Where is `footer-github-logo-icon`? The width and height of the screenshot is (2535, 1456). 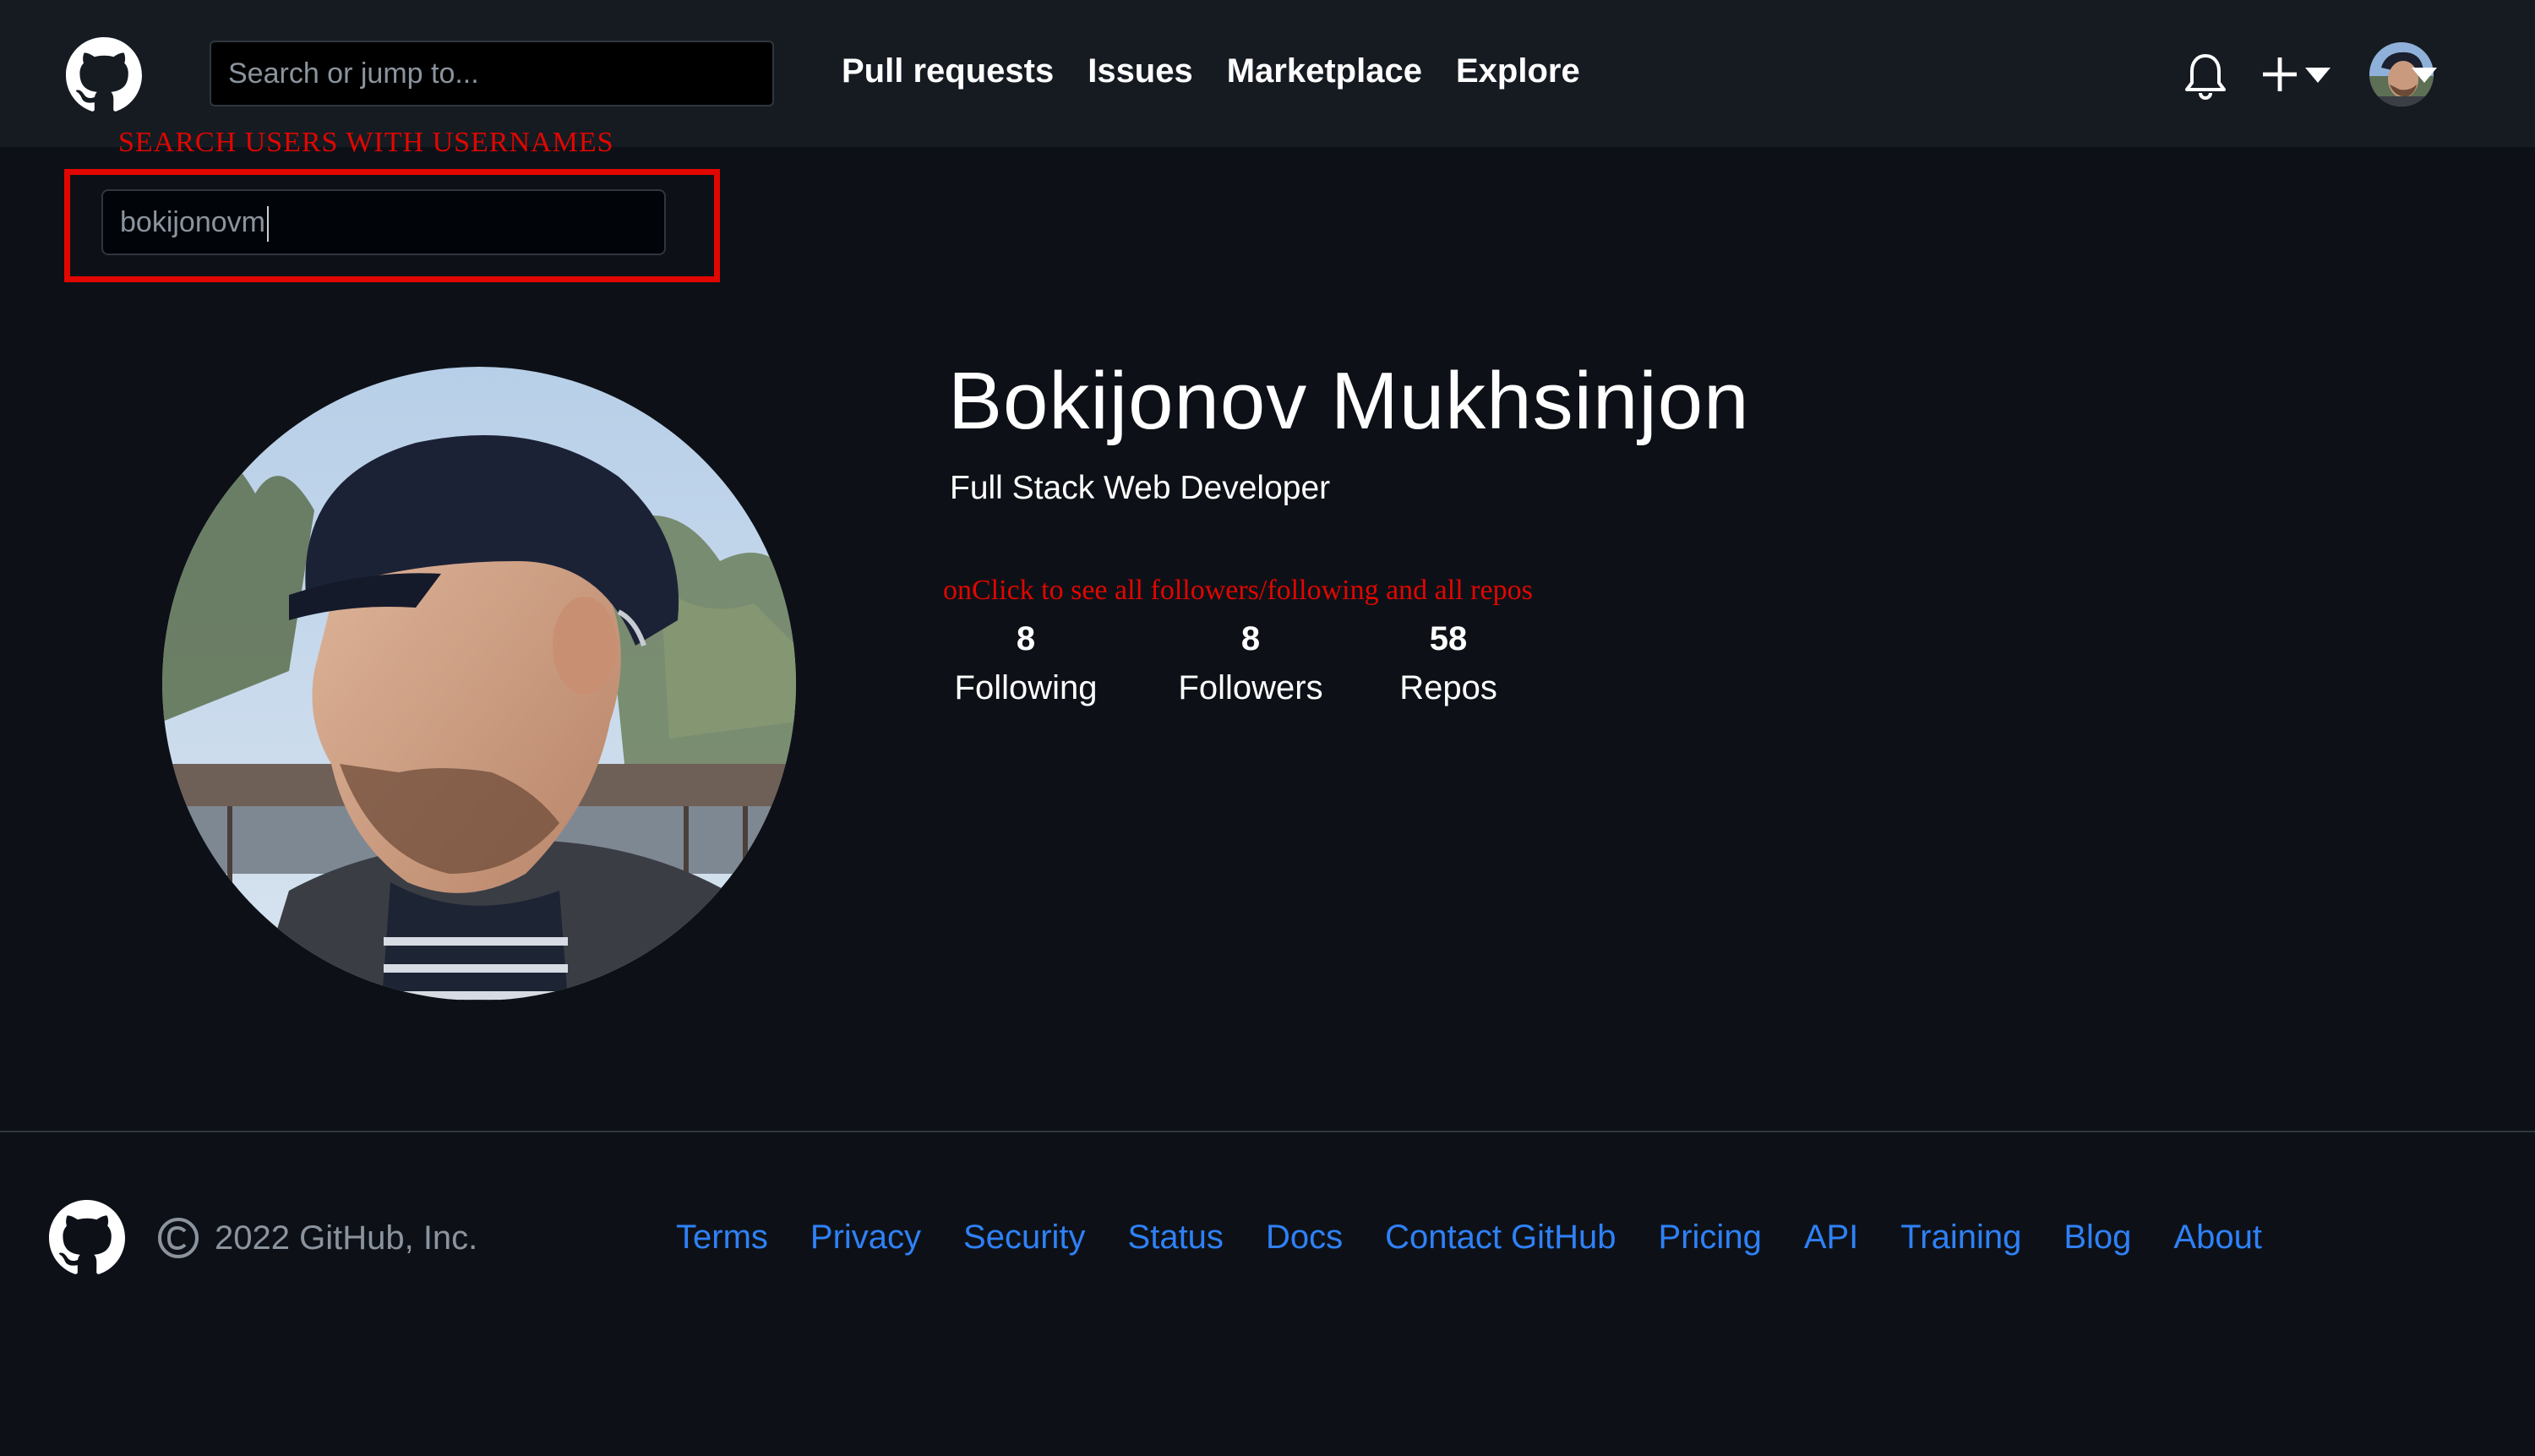
footer-github-logo-icon is located at coordinates (87, 1238).